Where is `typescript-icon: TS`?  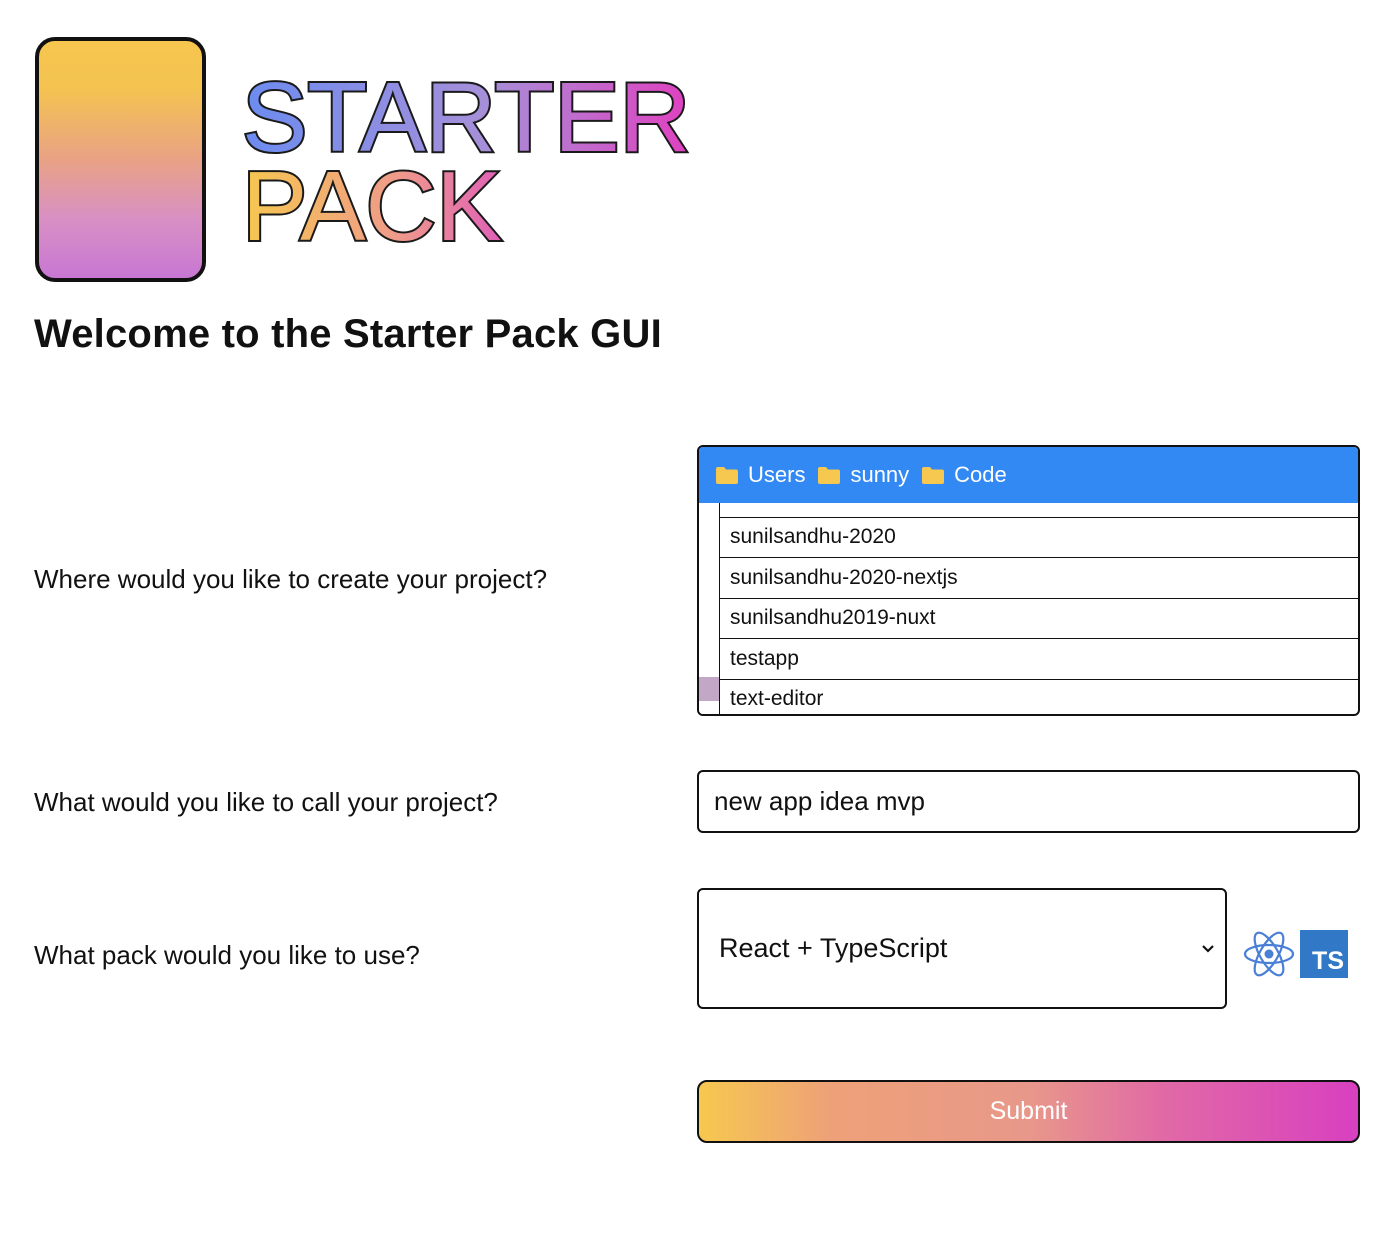
typescript-icon: TS is located at coordinates (1324, 954).